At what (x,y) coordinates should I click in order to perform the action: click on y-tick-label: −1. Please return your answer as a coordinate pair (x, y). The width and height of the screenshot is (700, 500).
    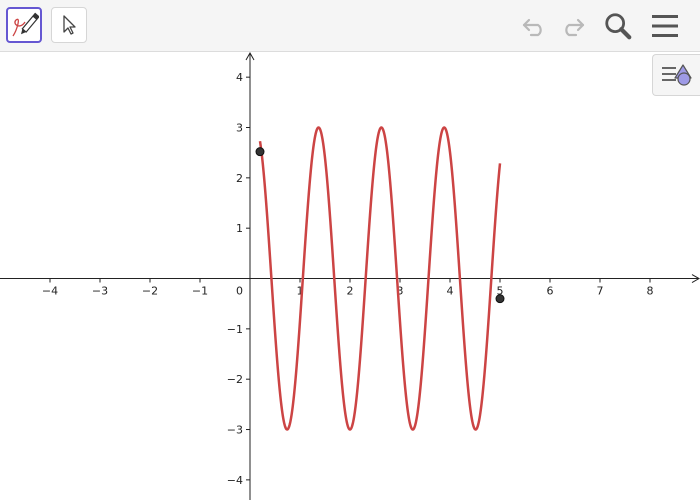
    Looking at the image, I should click on (235, 329).